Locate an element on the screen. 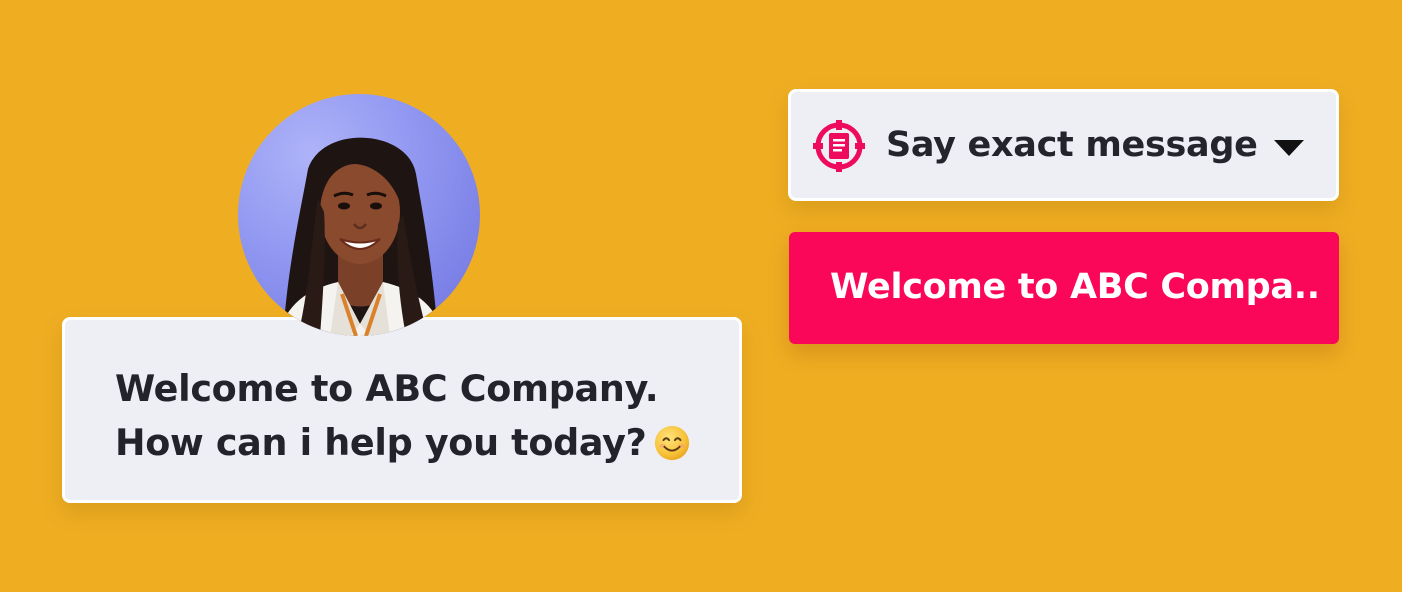 The image size is (1402, 592). action-type-dropdown: Say exact message is located at coordinates (1063, 145).